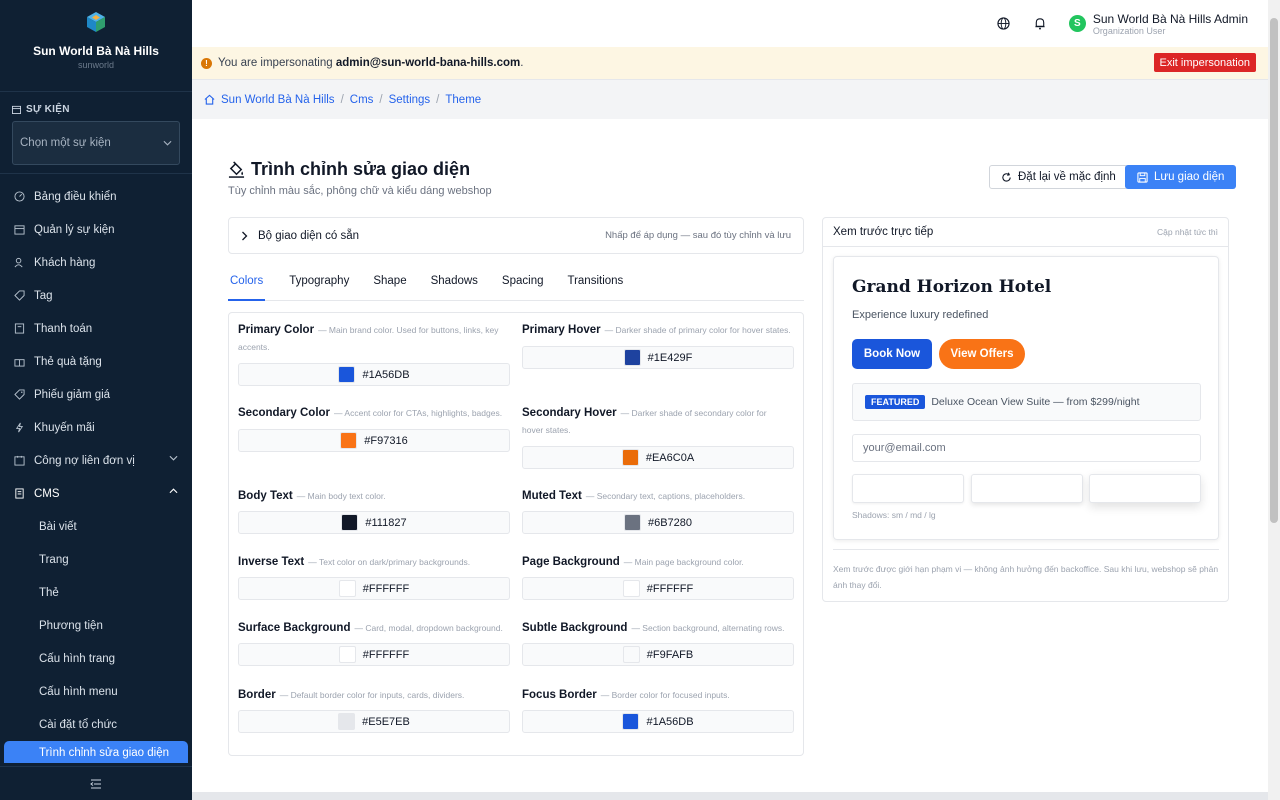  Describe the element at coordinates (96, 559) in the screenshot. I see `sidebar-subitem-pages: Trang` at that location.